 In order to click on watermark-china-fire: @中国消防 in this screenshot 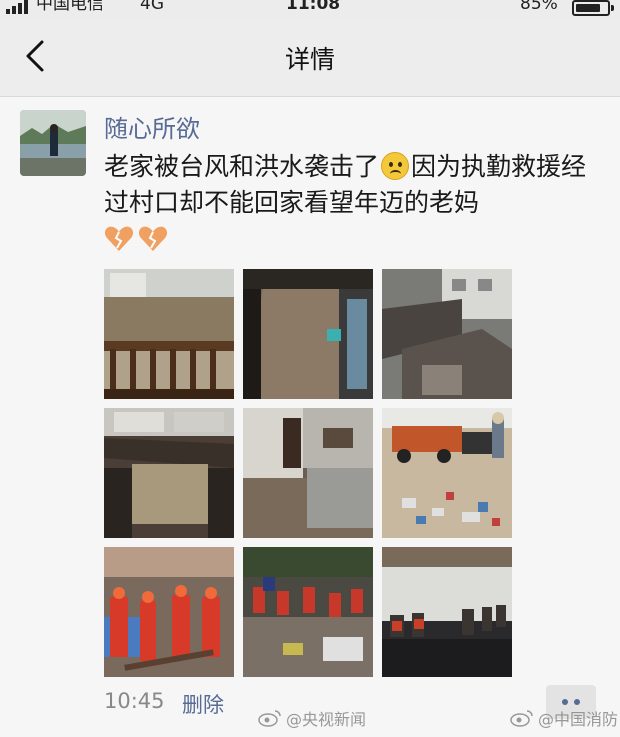, I will do `click(564, 718)`.